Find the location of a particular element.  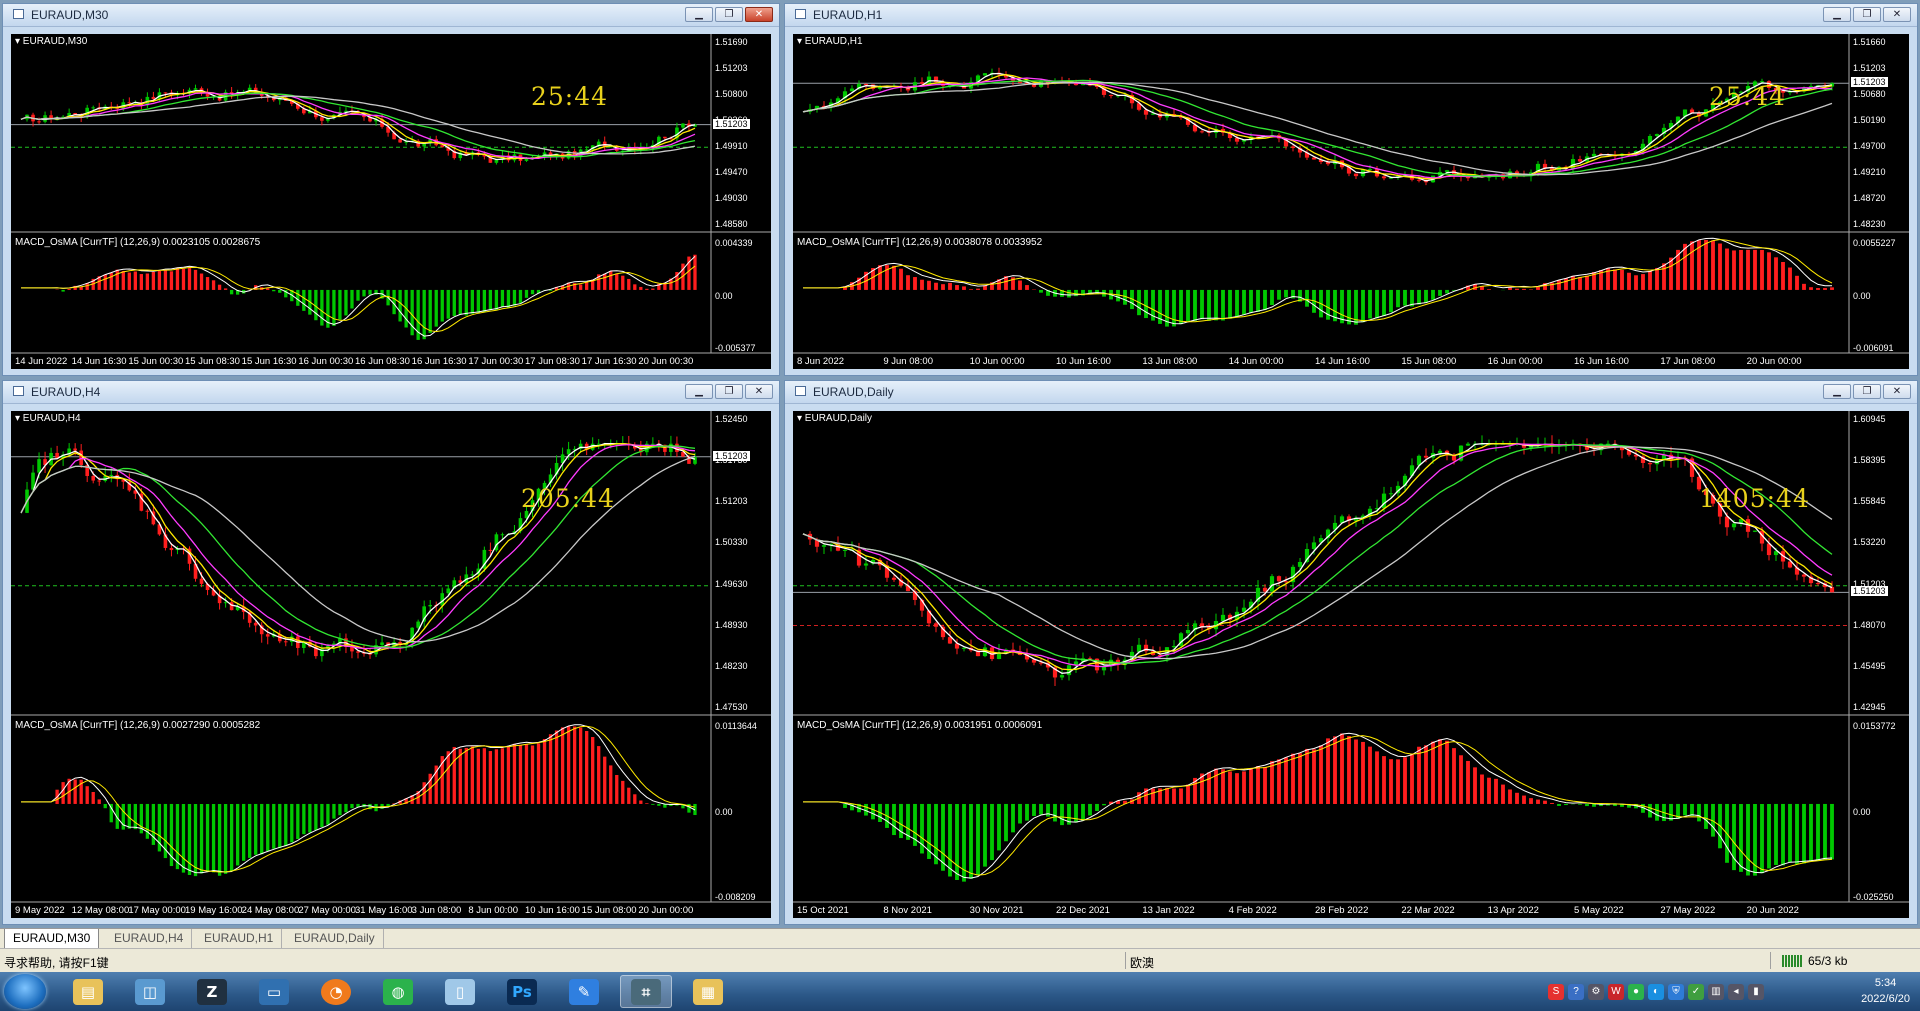

tab-euraud-daily: EURAUD,Daily is located at coordinates (335, 938).